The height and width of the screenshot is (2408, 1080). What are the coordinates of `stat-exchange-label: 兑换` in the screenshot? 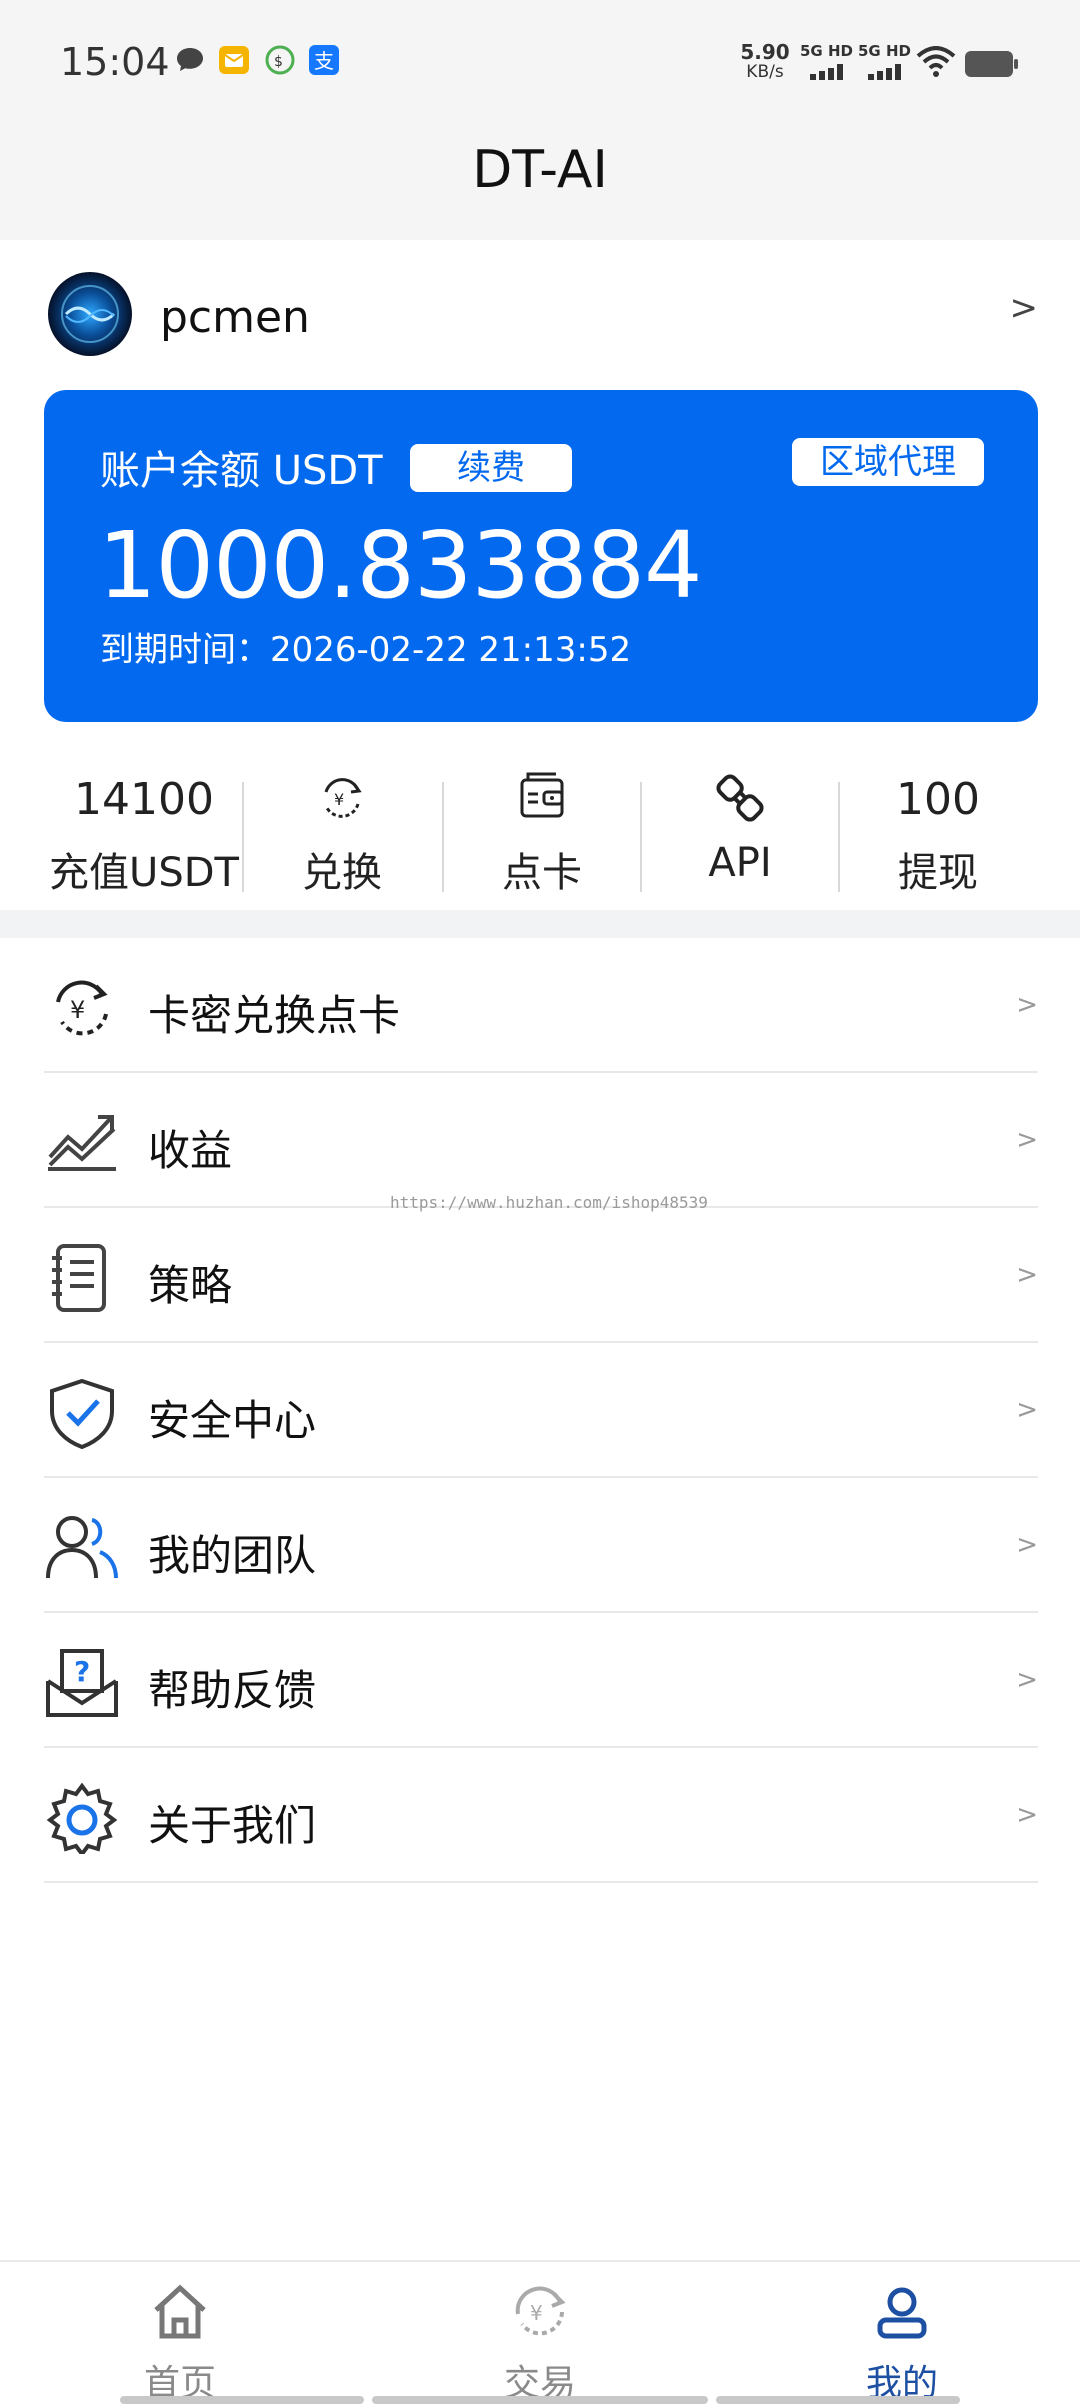 It's located at (342, 873).